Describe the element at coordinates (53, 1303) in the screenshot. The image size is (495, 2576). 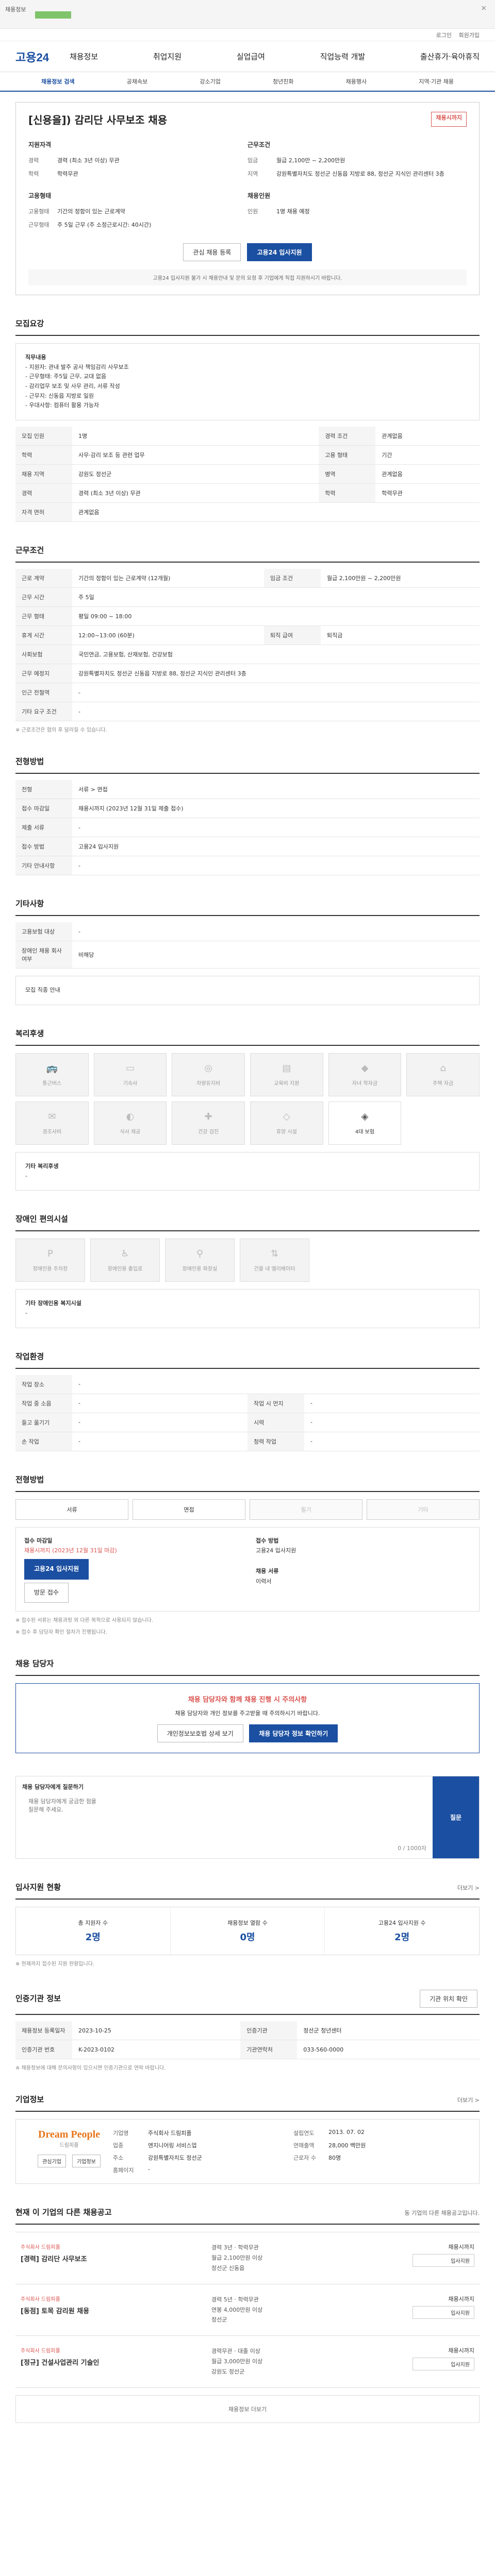
I see `facility-etc-label: 기타 장애인용 복지시설` at that location.